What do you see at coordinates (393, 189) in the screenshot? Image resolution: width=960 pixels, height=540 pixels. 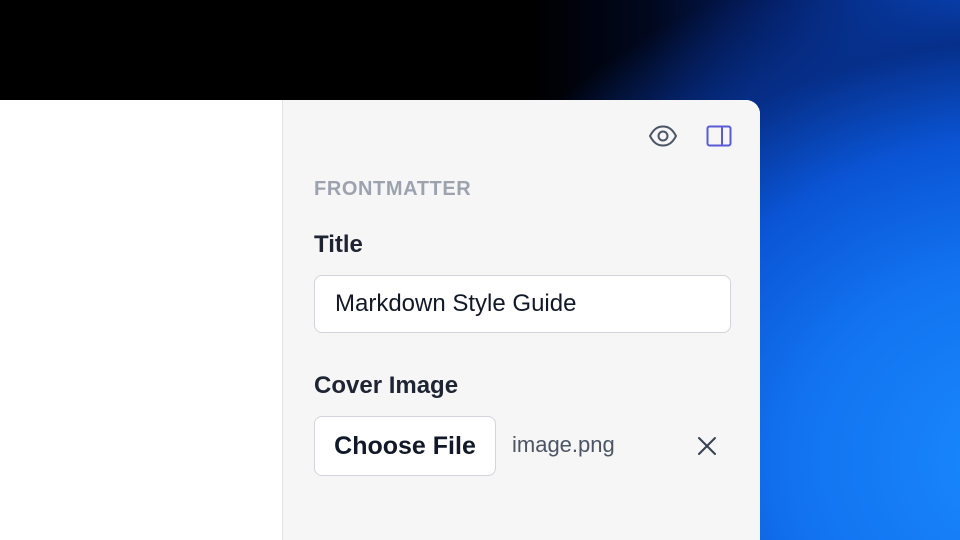 I see `section-heading: FRONTMATTER` at bounding box center [393, 189].